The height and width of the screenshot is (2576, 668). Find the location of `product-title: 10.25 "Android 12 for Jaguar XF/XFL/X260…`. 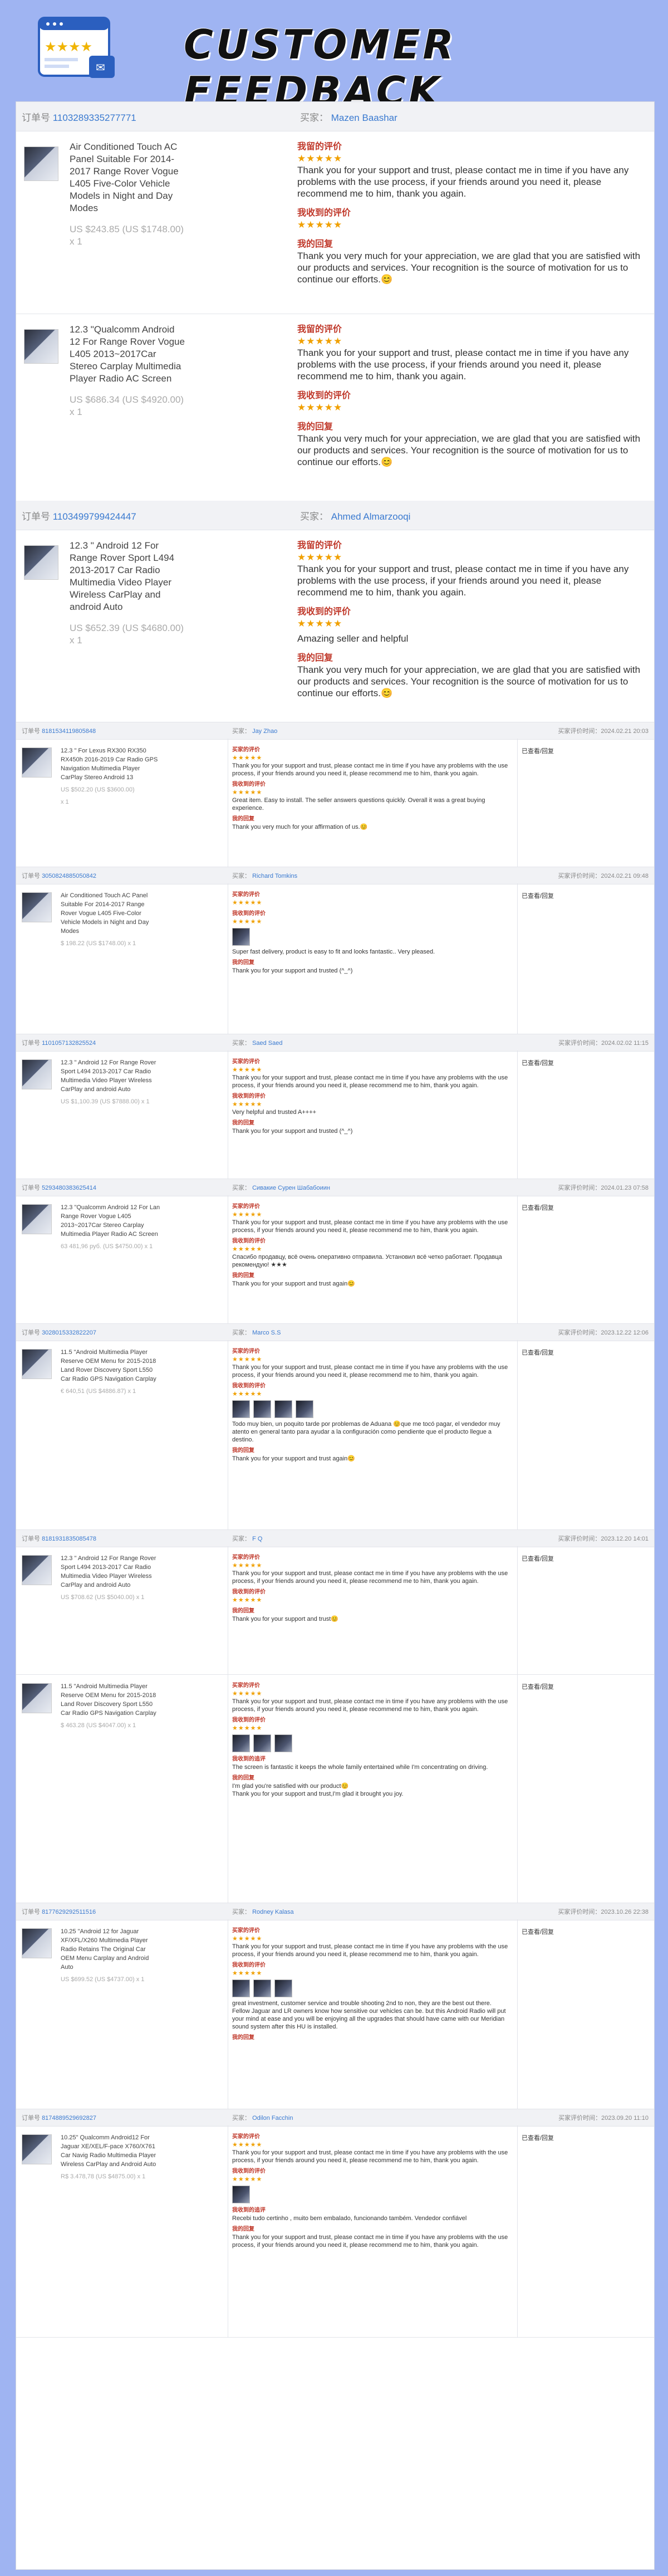

product-title: 10.25 "Android 12 for Jaguar XF/XFL/X260… is located at coordinates (111, 1950).